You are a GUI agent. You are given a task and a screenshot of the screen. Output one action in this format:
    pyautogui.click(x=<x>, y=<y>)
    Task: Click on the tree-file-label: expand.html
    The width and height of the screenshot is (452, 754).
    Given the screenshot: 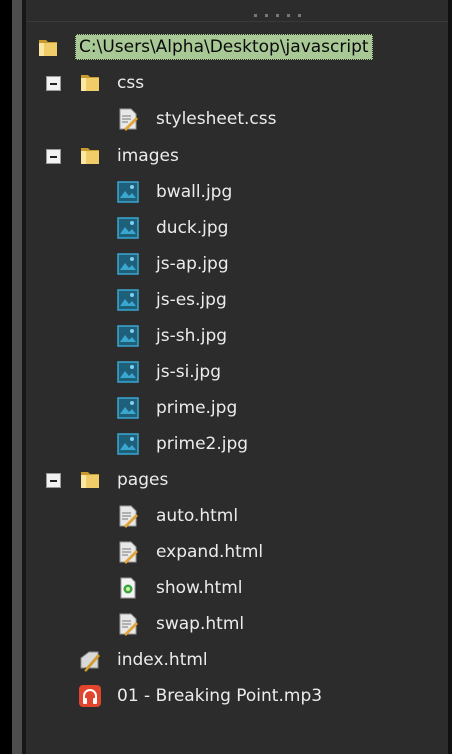 What is the action you would take?
    pyautogui.click(x=210, y=552)
    